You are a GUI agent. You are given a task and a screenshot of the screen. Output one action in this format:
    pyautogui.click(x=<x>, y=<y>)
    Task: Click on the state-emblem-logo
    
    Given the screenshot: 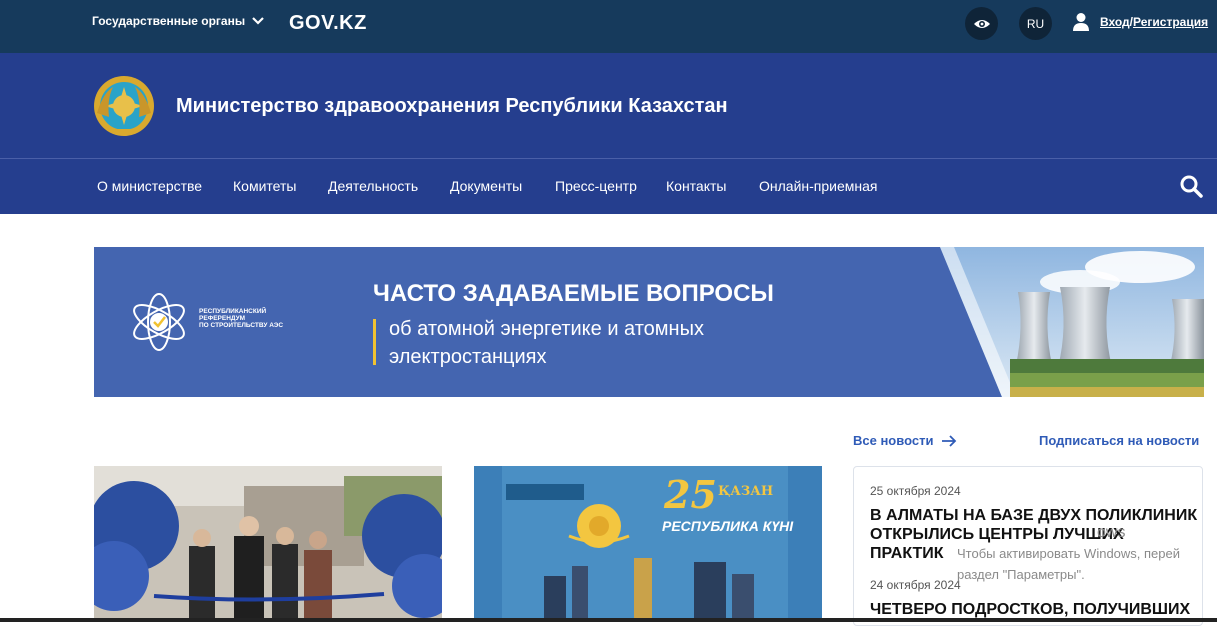 What is the action you would take?
    pyautogui.click(x=124, y=106)
    